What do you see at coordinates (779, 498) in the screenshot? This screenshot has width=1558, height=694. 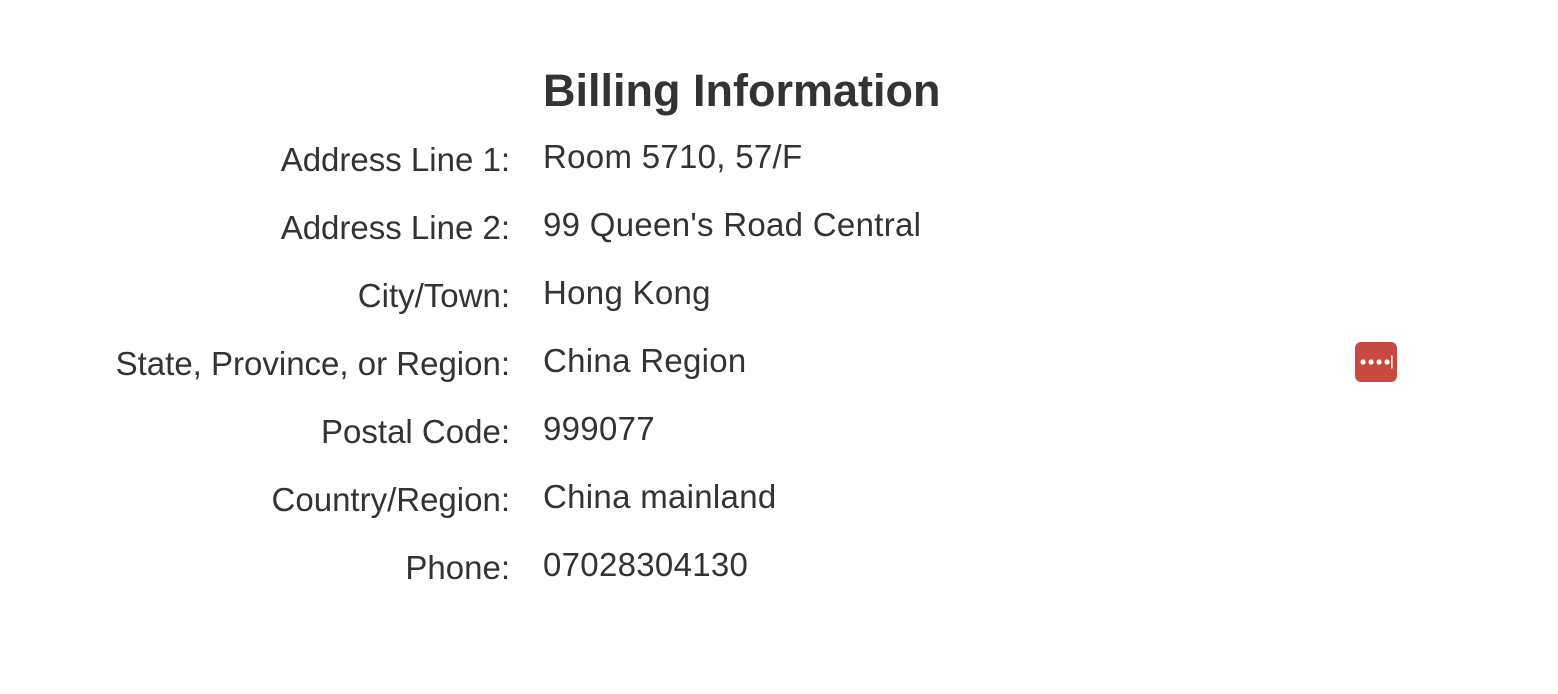 I see `field-country-region: Country/Region: China mainland` at bounding box center [779, 498].